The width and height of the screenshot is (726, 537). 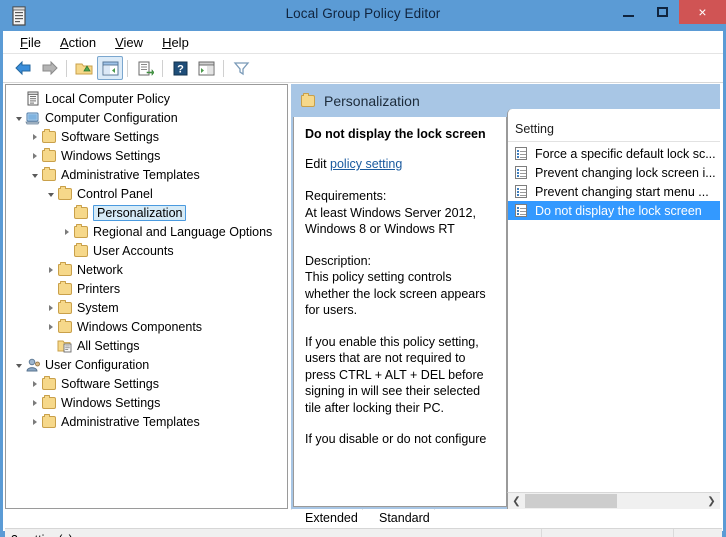 I want to click on help-button: ?, so click(x=180, y=68).